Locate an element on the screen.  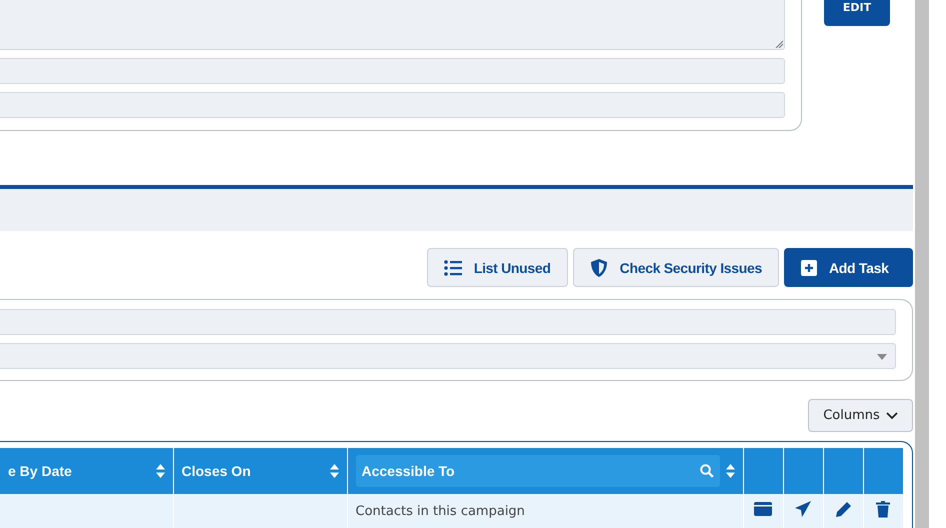
column-label: e By Date is located at coordinates (40, 471).